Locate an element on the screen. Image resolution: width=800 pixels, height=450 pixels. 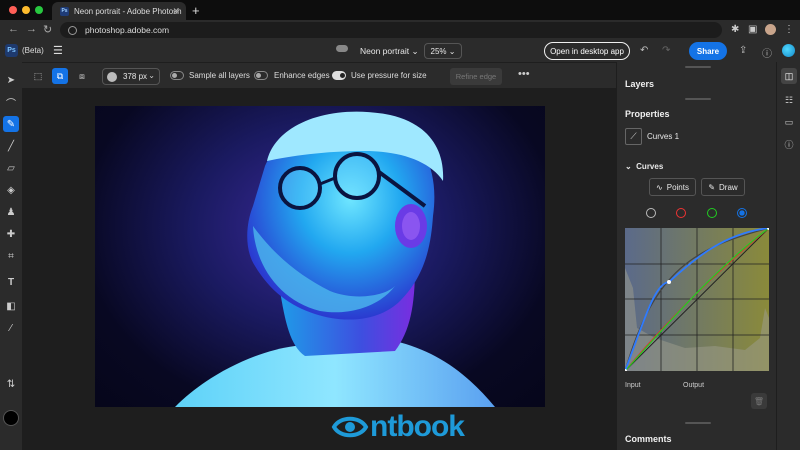
zoom-dropdown: 25% ⌄ is located at coordinates (443, 51).